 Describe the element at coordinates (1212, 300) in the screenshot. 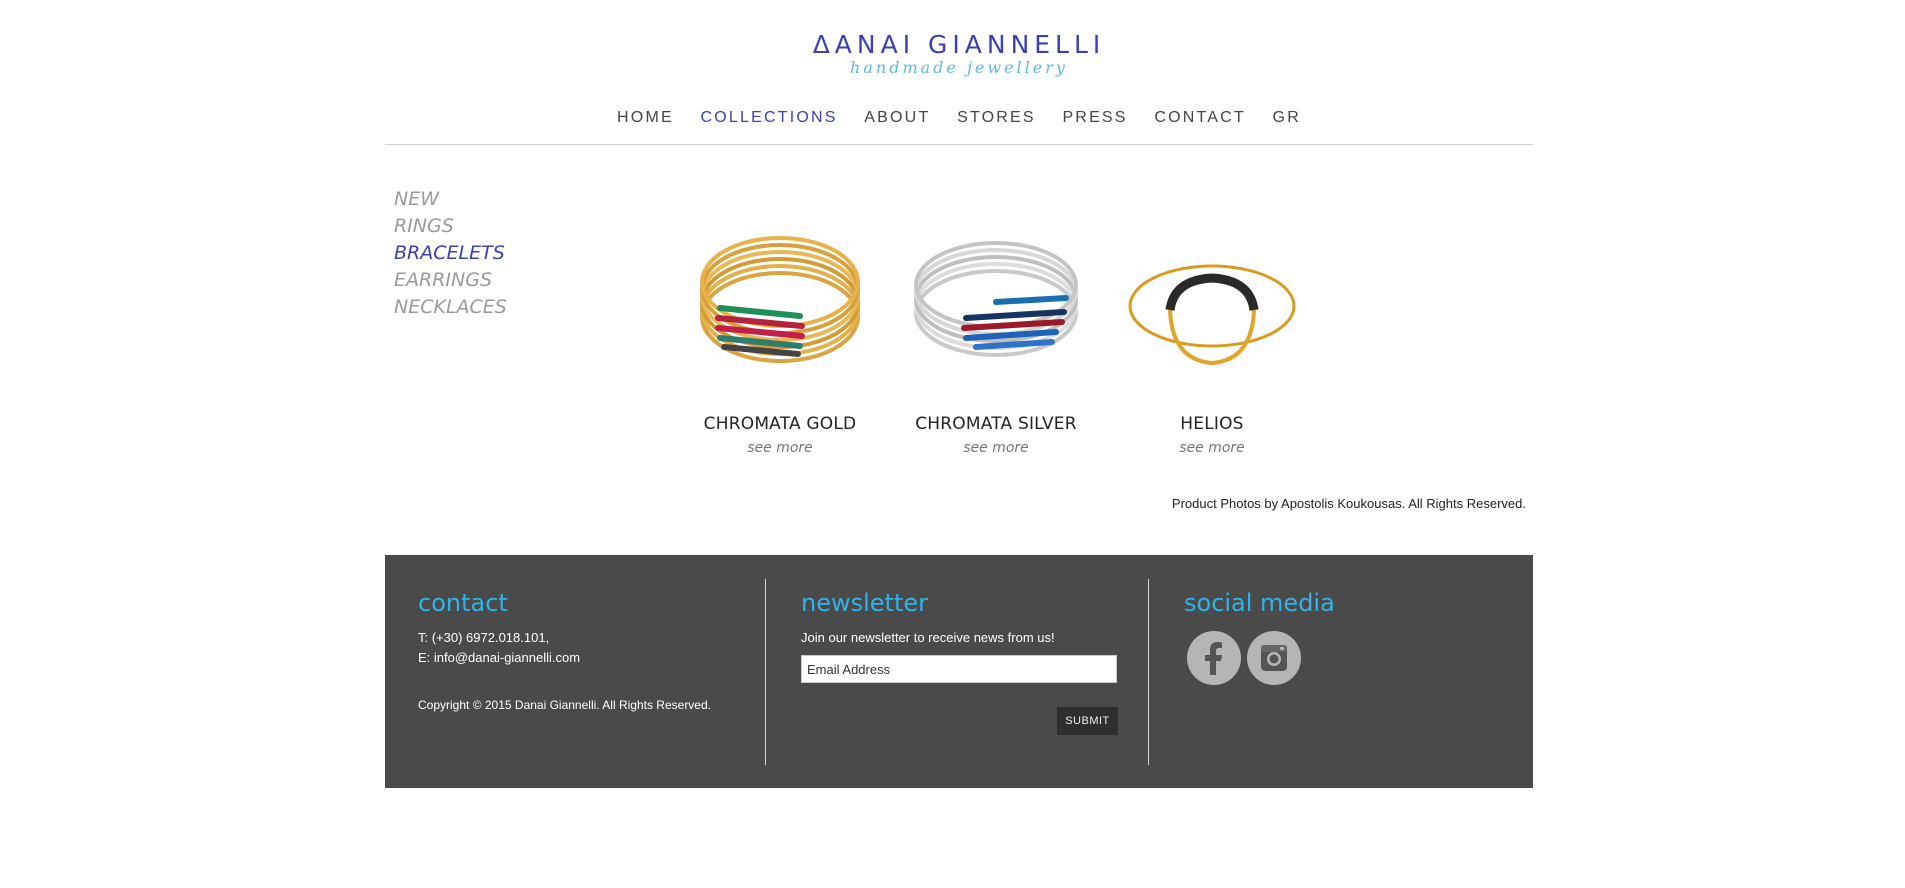

I see `product-image-helios` at that location.